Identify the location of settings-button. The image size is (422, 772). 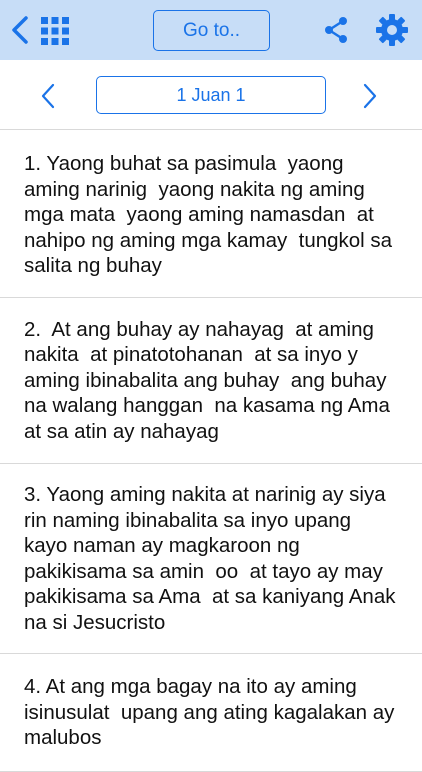
(392, 30).